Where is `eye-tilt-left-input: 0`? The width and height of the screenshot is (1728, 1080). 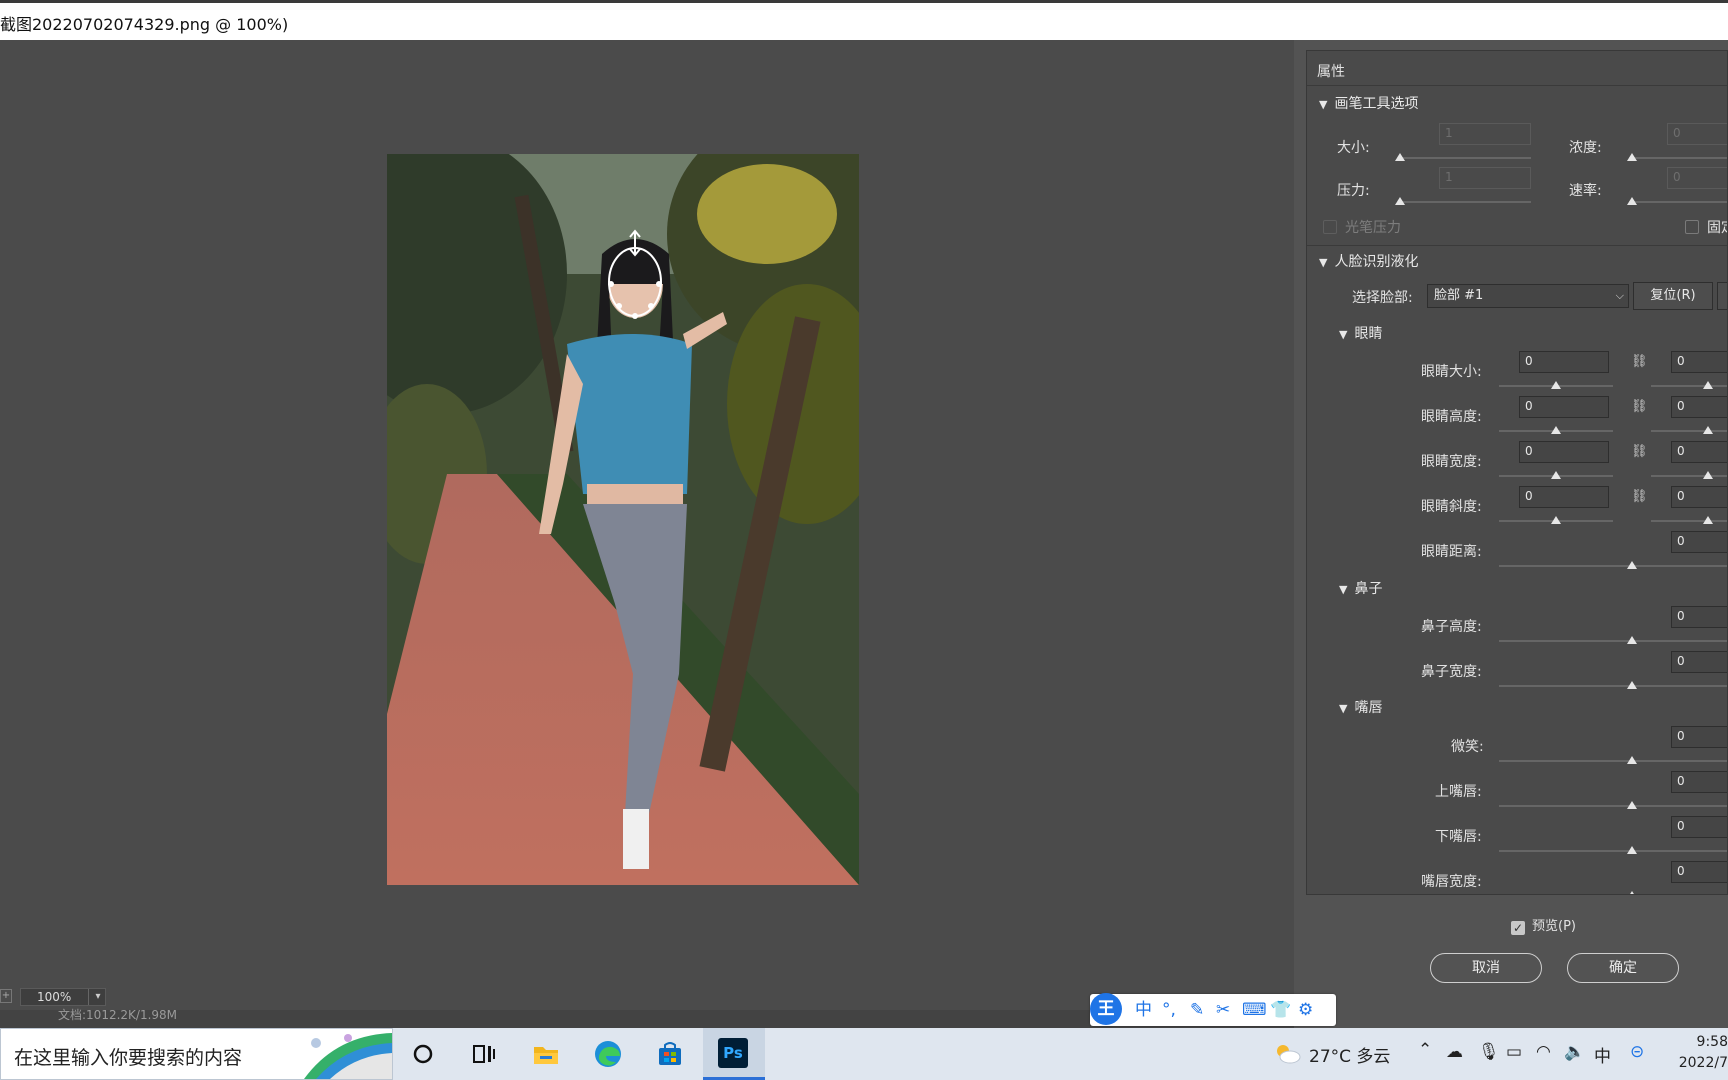 eye-tilt-left-input: 0 is located at coordinates (1564, 497).